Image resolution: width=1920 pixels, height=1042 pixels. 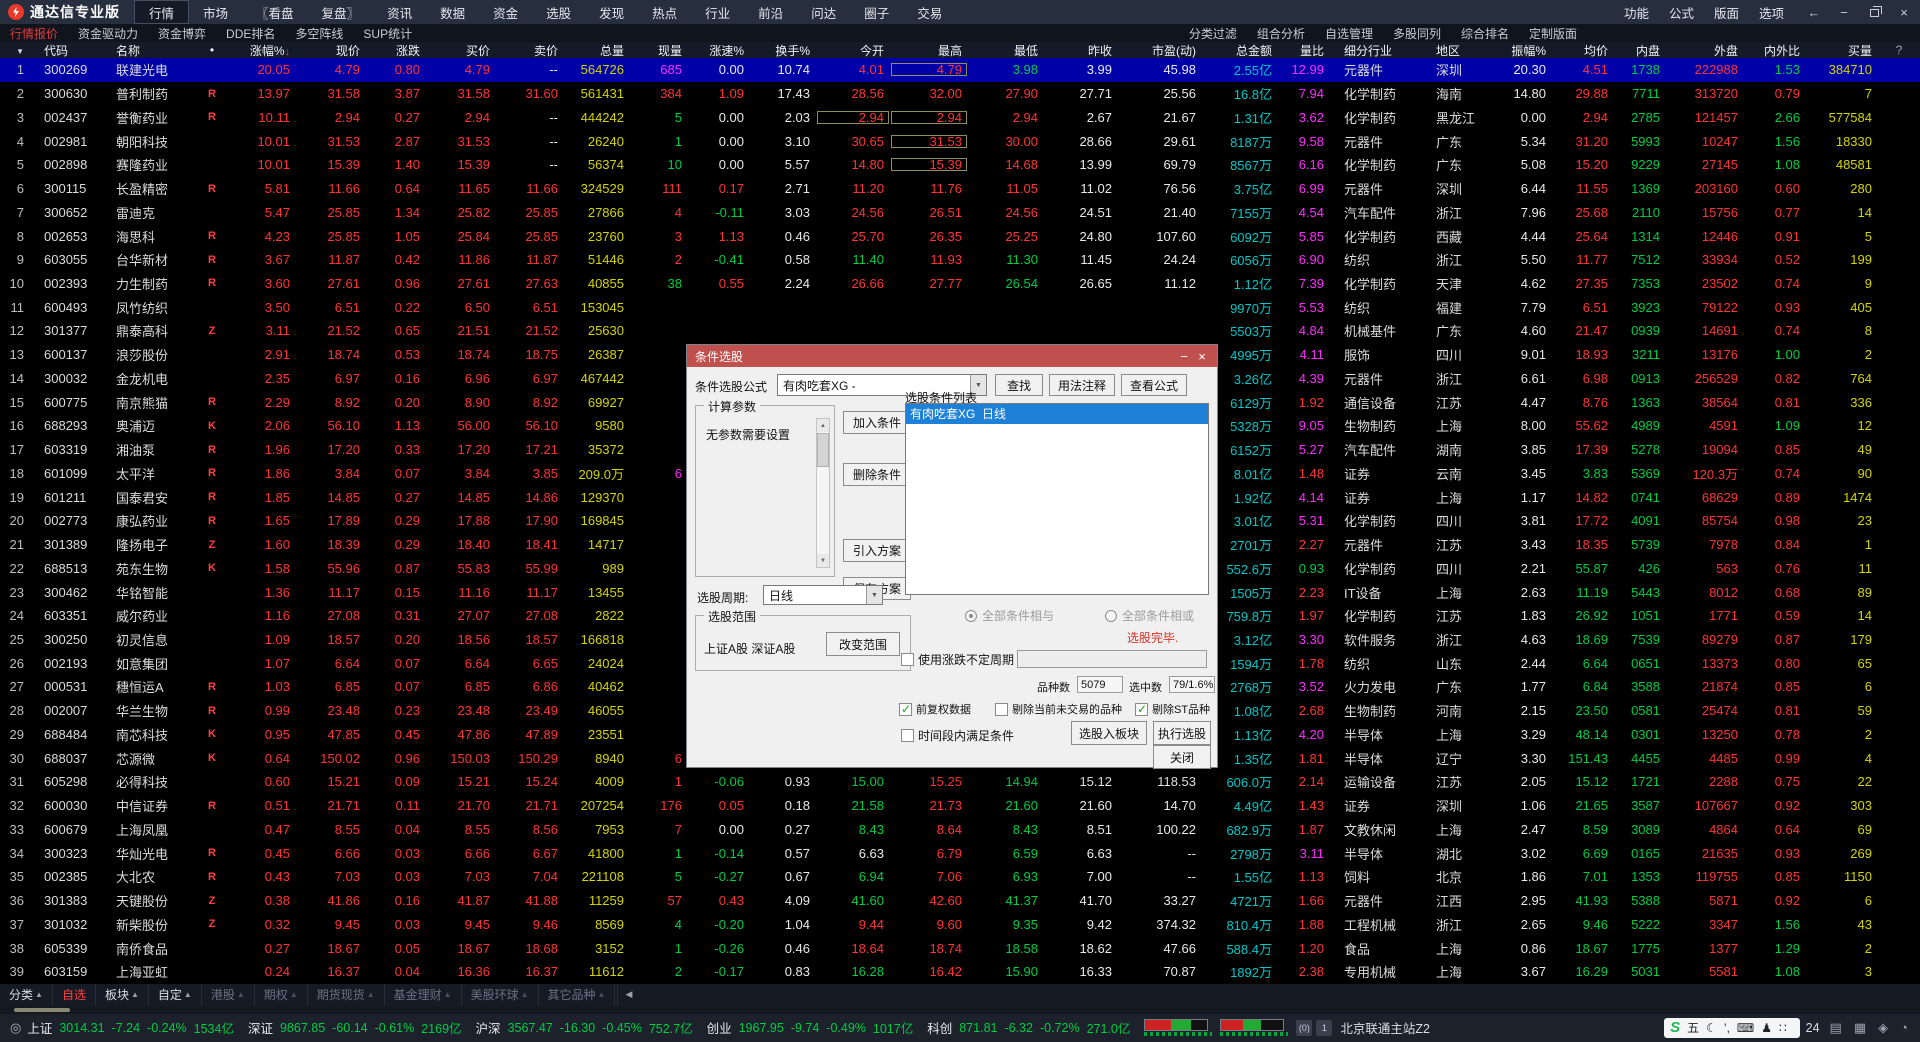 I want to click on cell-name: 雷迪克, so click(x=151, y=212).